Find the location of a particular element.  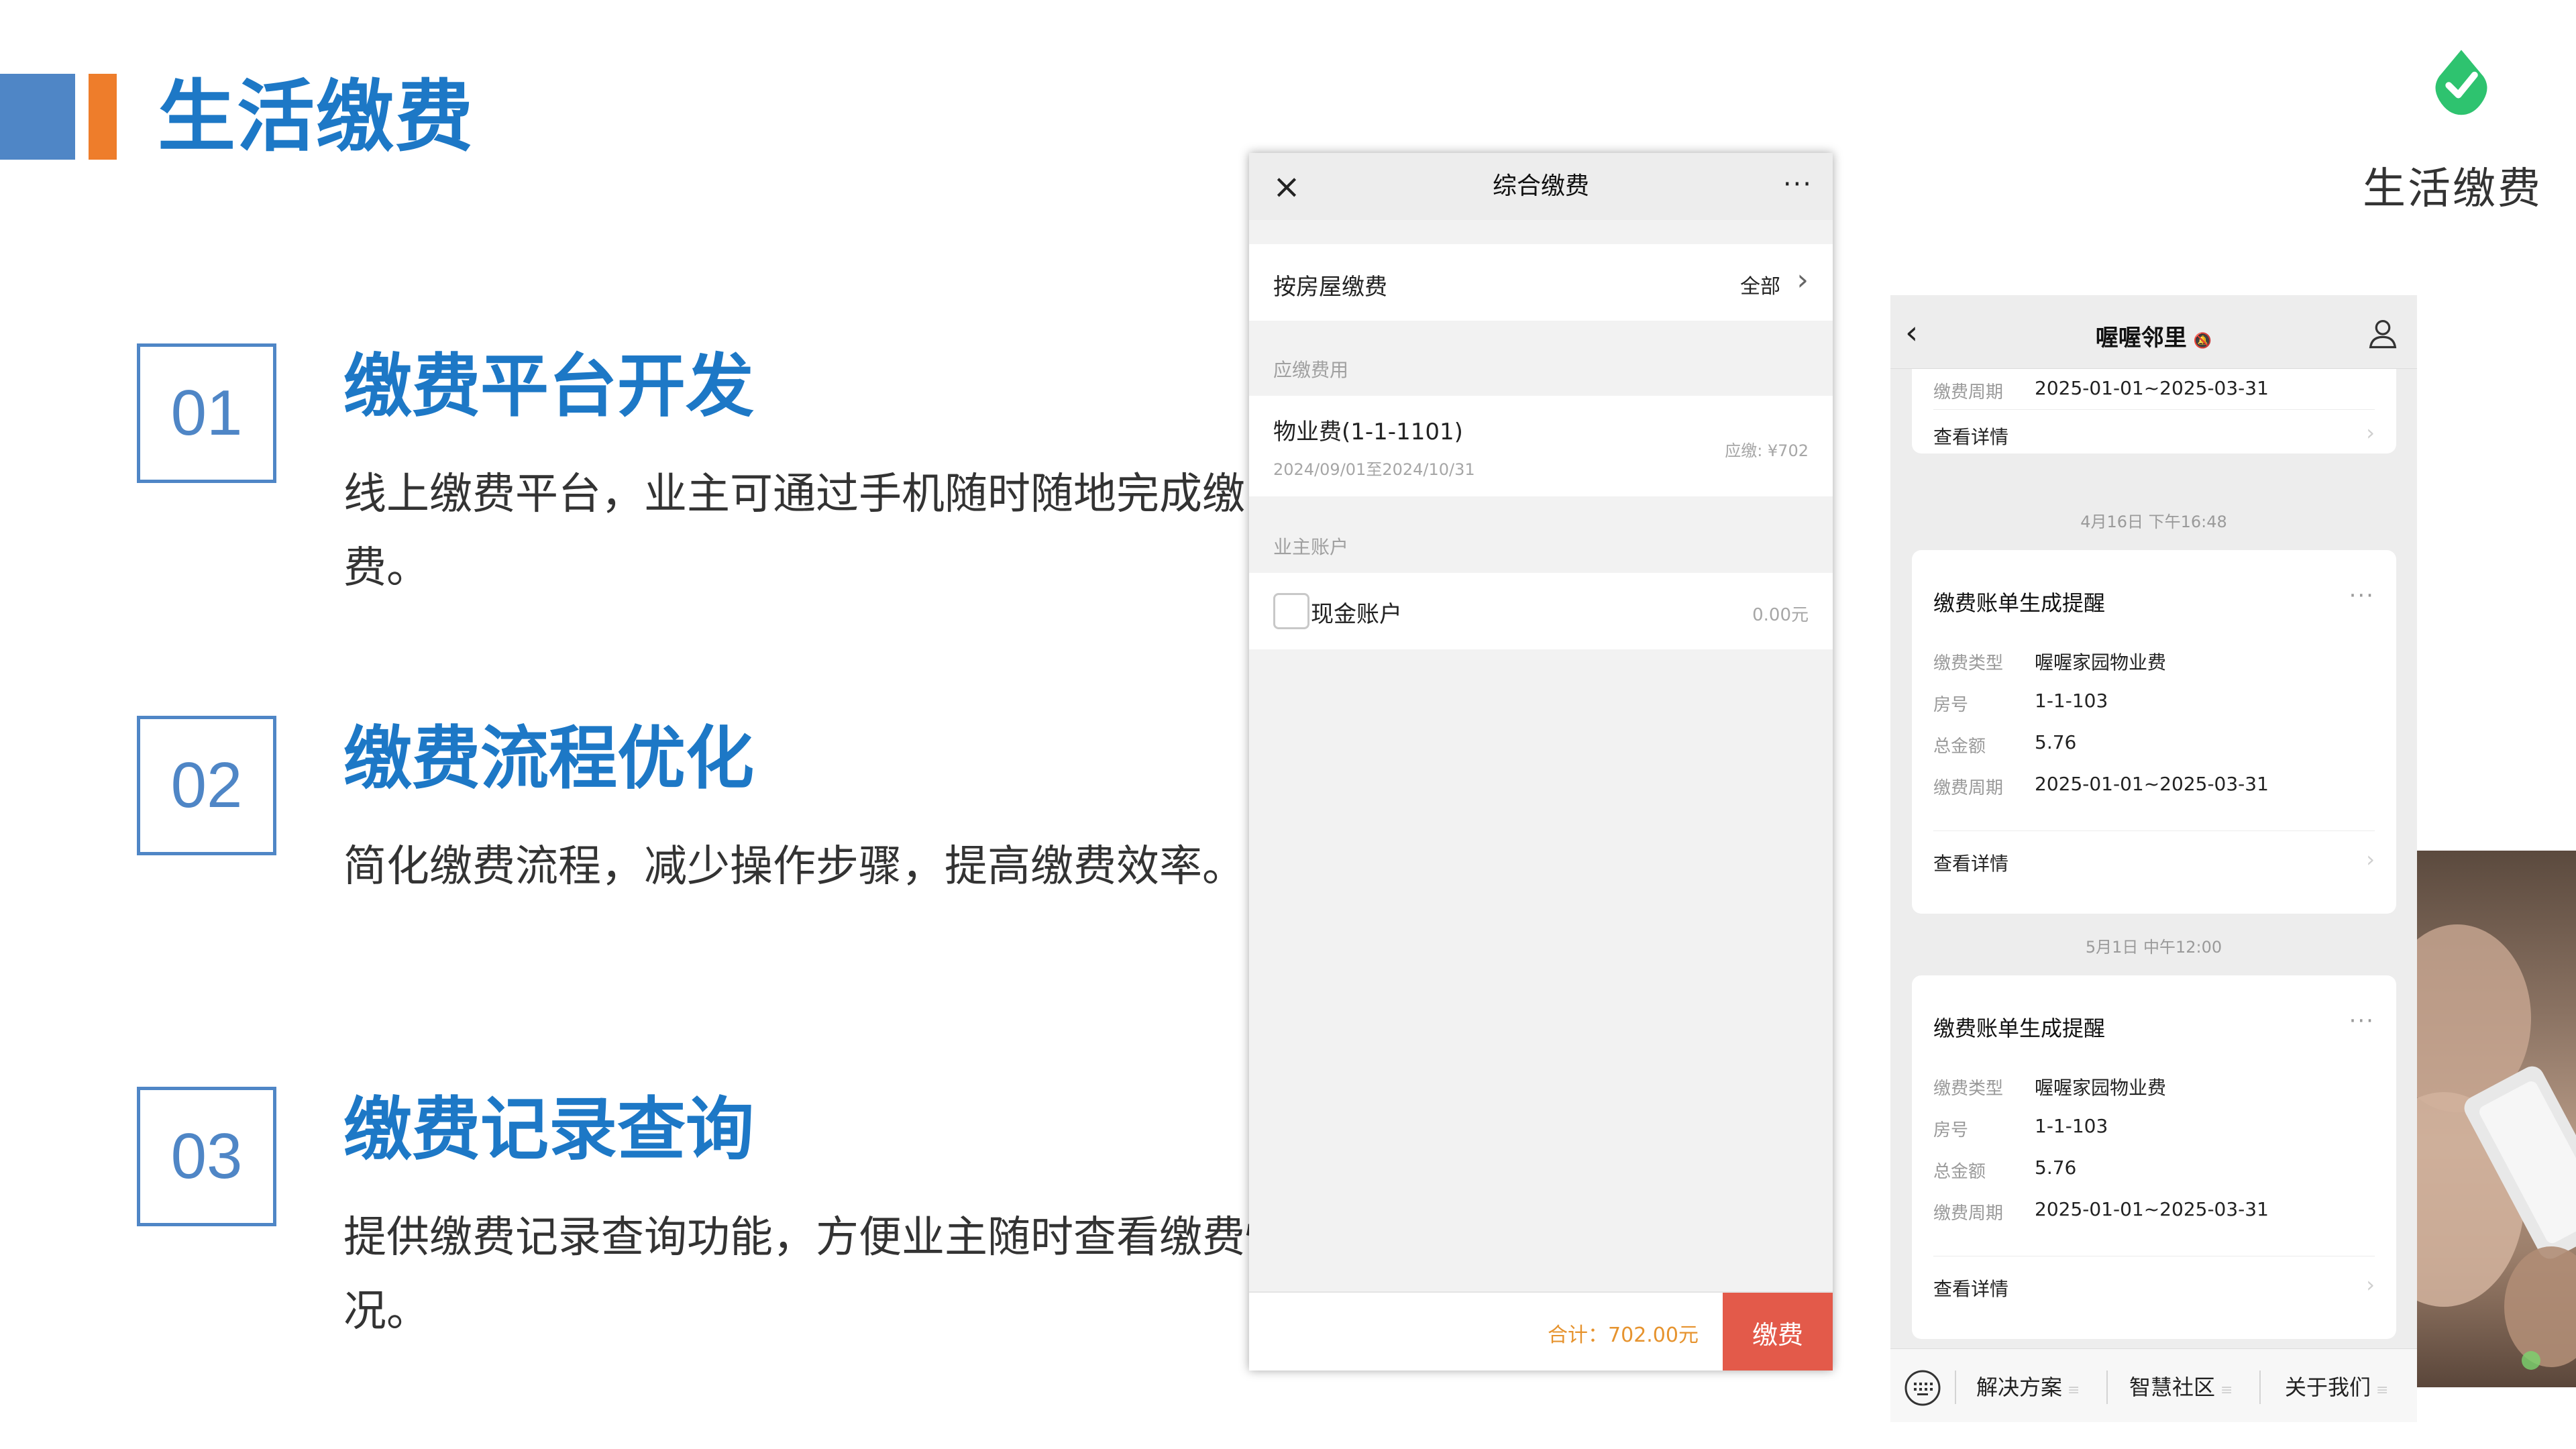

fee-item-due: 应缴: ¥702 is located at coordinates (1767, 450).